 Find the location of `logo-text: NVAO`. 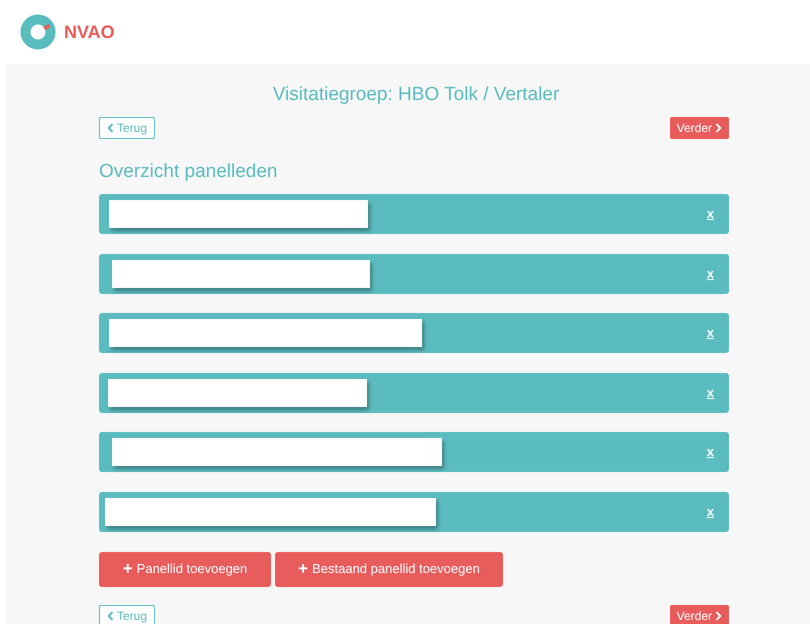

logo-text: NVAO is located at coordinates (89, 32).